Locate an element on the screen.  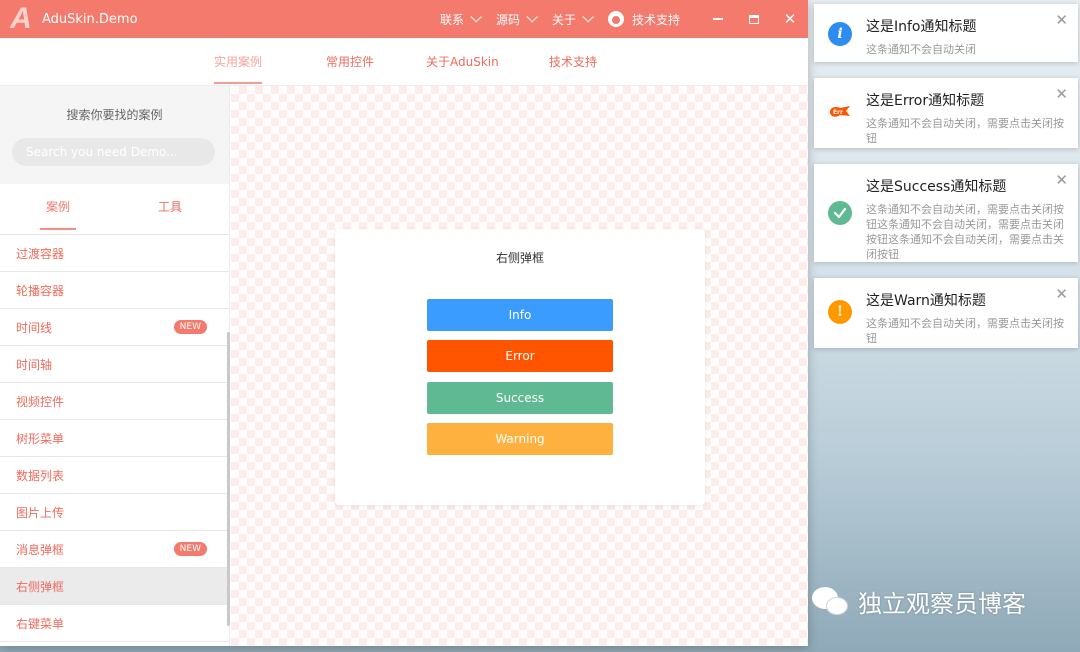
warning-button: Warning is located at coordinates (520, 439).